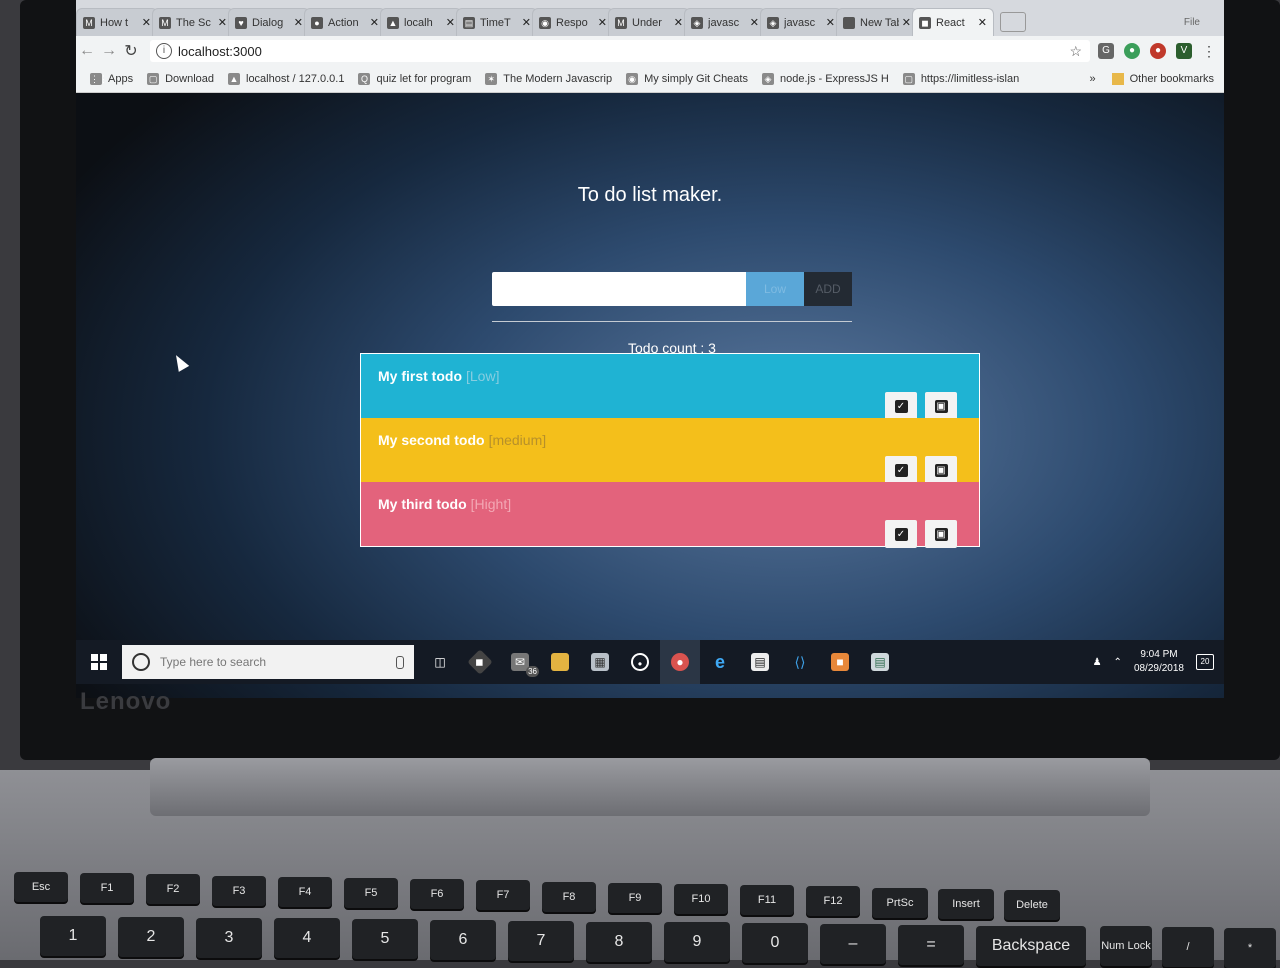 The image size is (1280, 968). I want to click on git-icon: ◆, so click(480, 662).